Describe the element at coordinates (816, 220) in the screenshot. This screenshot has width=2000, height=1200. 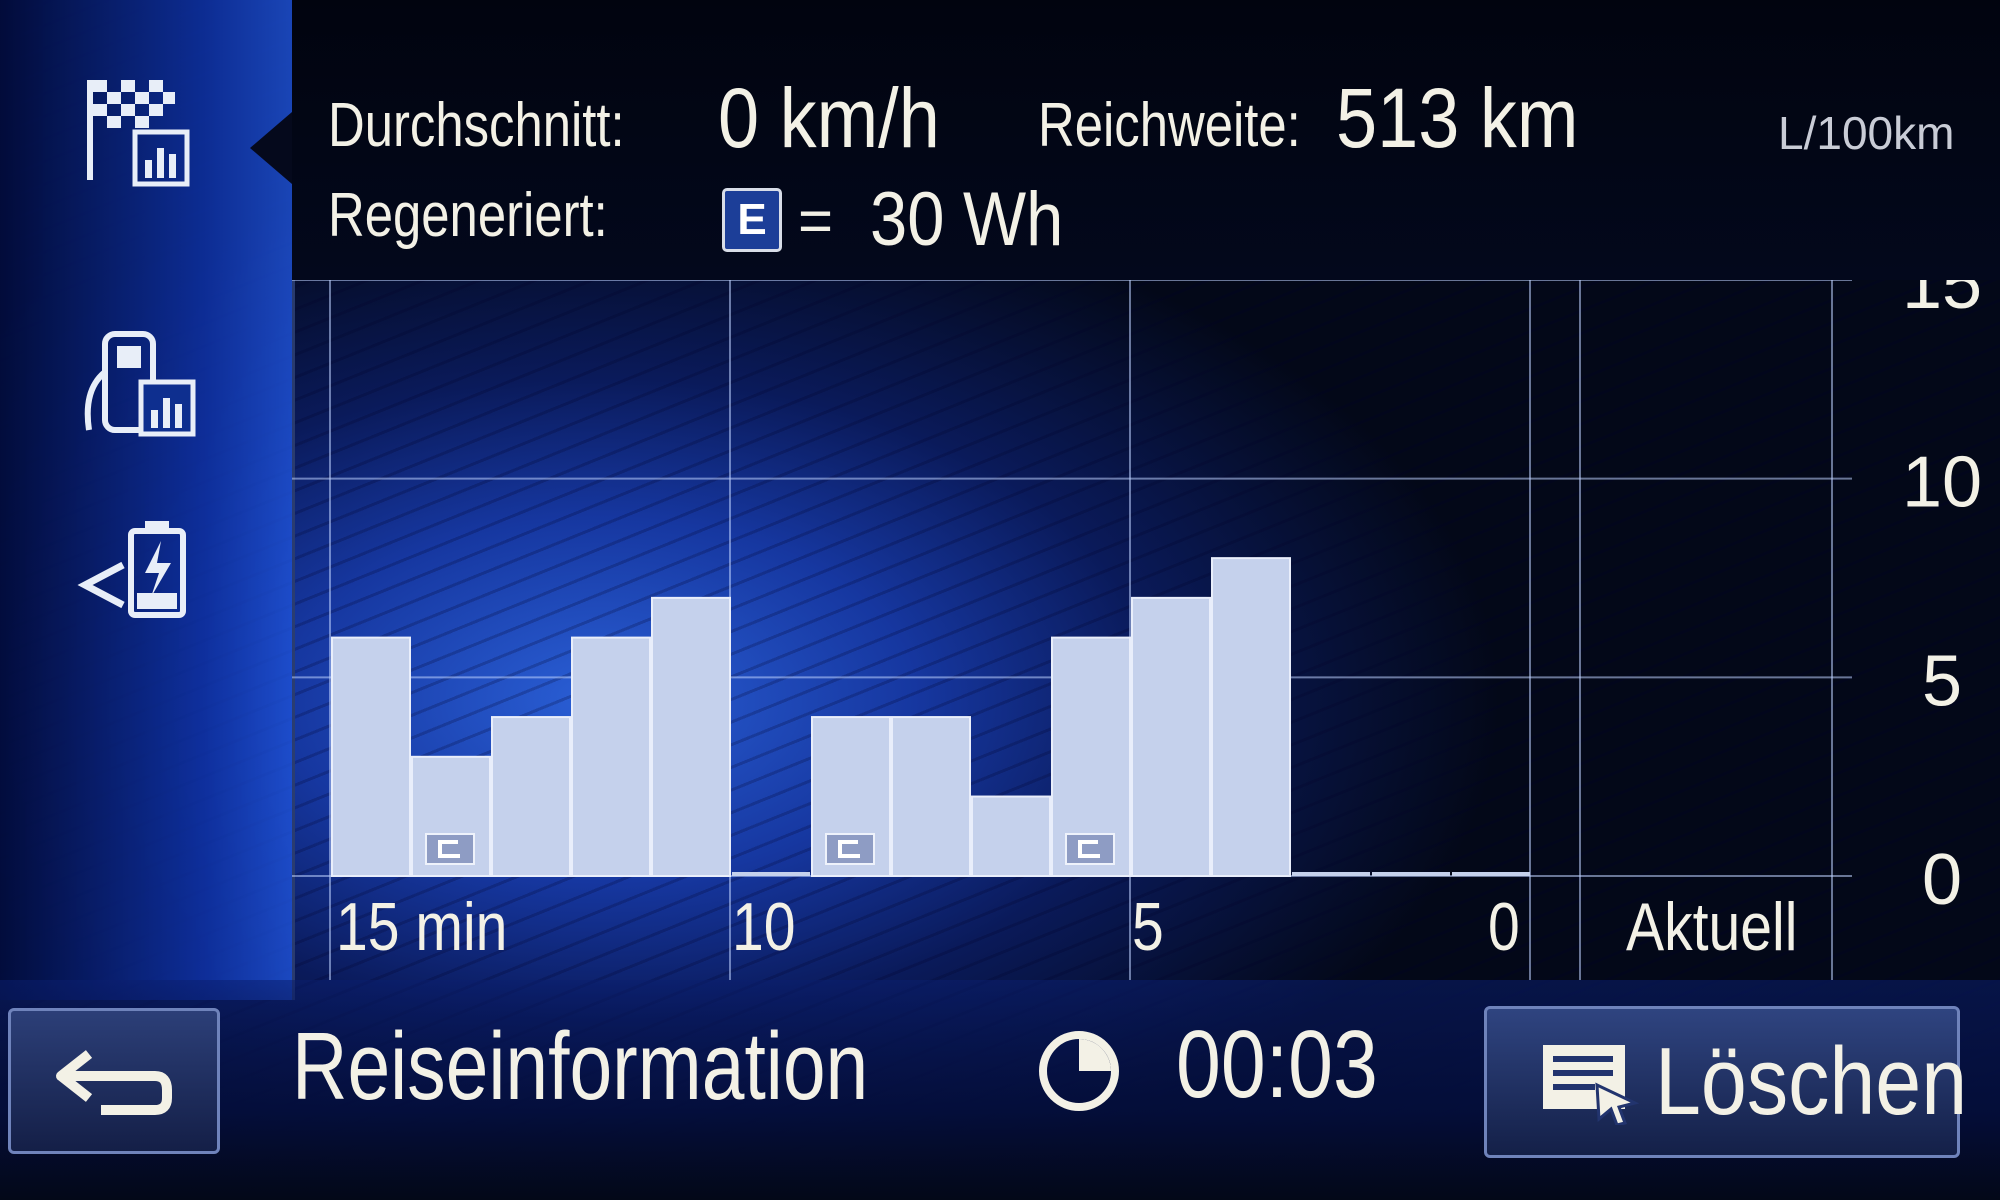
I see `equals-sign: =` at that location.